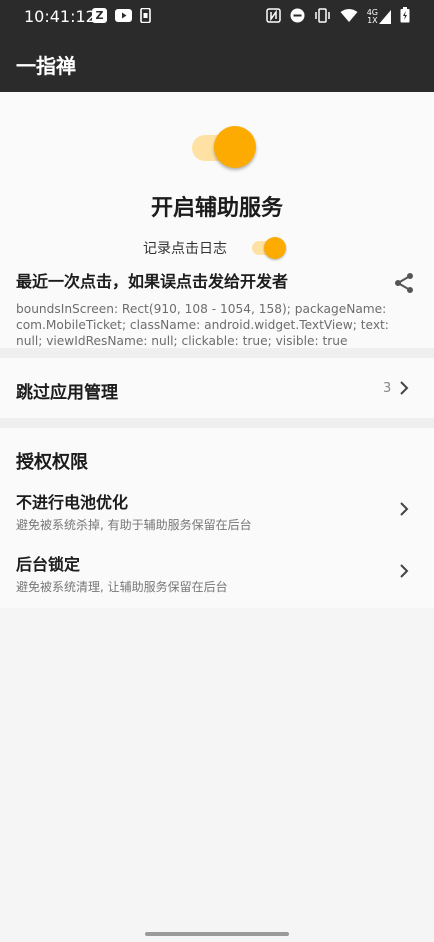  What do you see at coordinates (145, 17) in the screenshot?
I see `phone-icon` at bounding box center [145, 17].